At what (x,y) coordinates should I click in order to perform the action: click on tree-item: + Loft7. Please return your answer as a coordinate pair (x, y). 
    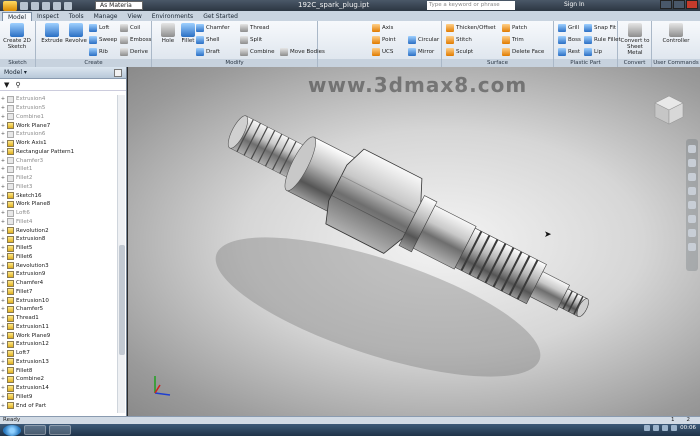
    Looking at the image, I should click on (58, 353).